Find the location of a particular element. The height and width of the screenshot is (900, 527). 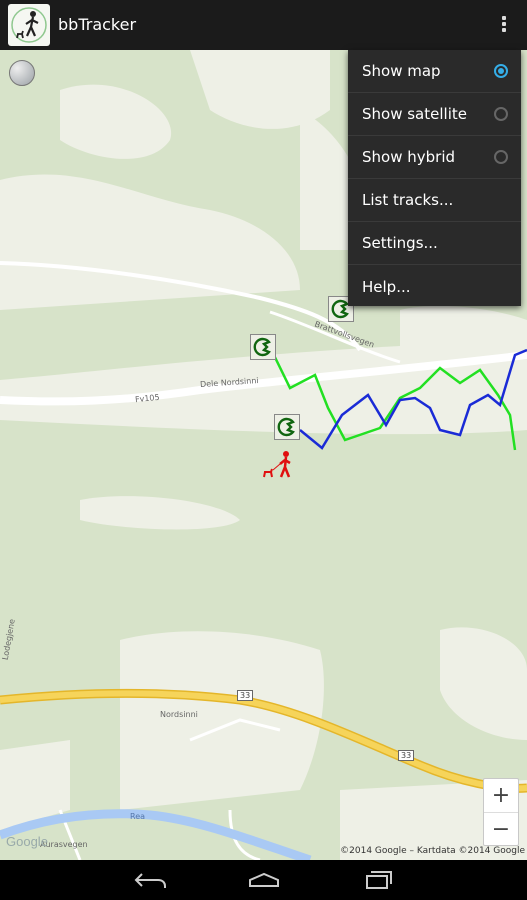

navigation-bar is located at coordinates (263, 880).